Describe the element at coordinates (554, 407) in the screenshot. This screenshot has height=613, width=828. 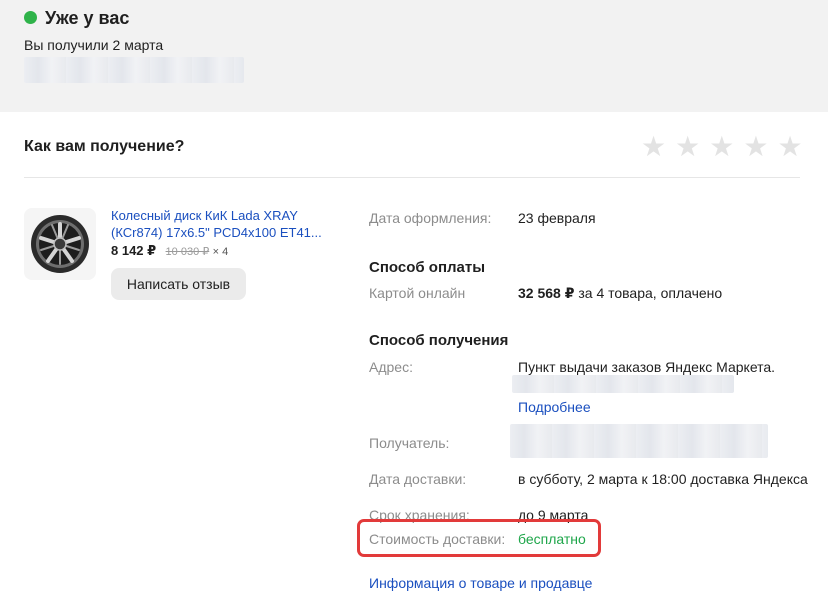
I see `more-details-link: Подробнее` at that location.